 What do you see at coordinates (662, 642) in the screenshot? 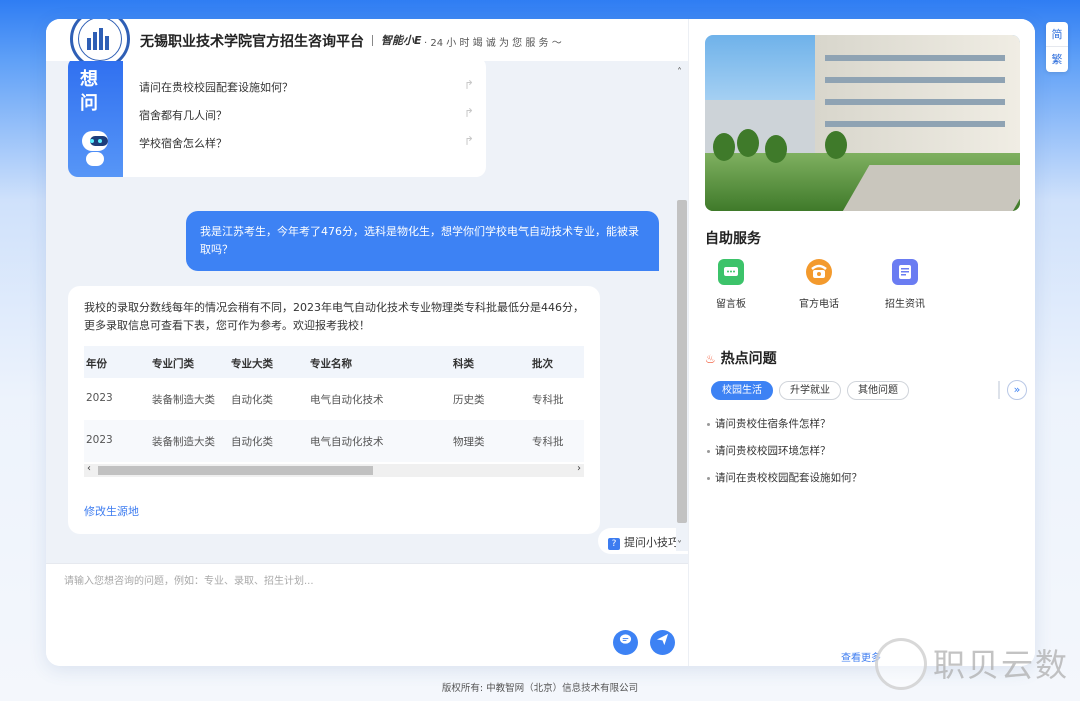
I see `send-icon` at bounding box center [662, 642].